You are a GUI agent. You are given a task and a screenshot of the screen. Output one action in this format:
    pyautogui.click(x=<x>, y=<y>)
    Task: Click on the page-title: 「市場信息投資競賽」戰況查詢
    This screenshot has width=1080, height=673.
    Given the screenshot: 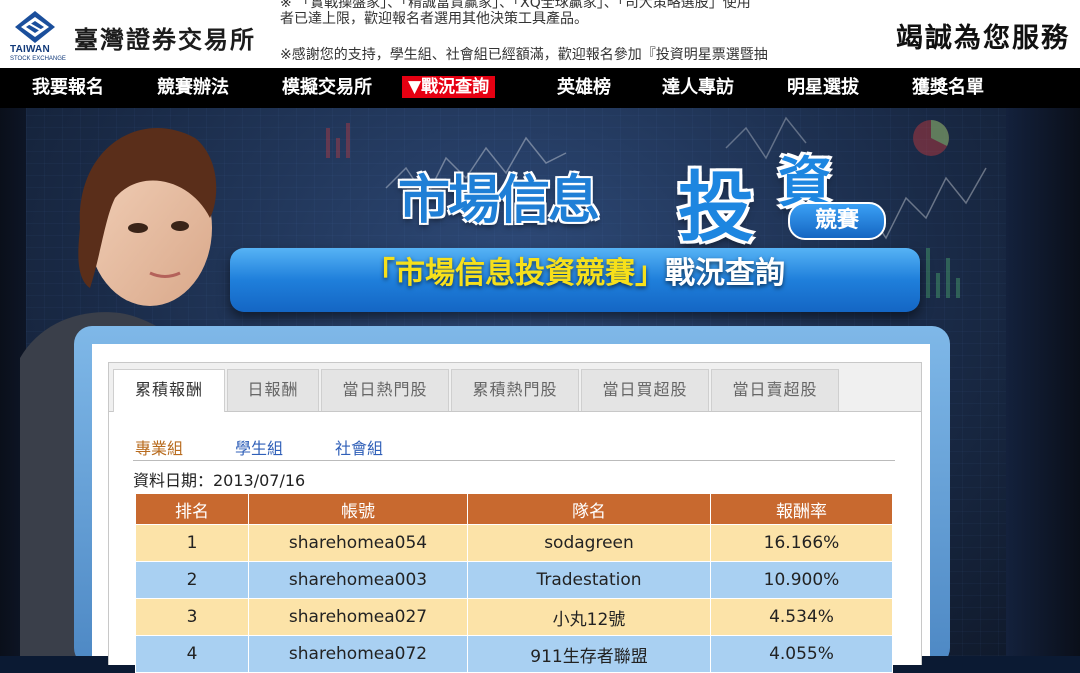 What is the action you would take?
    pyautogui.click(x=575, y=280)
    